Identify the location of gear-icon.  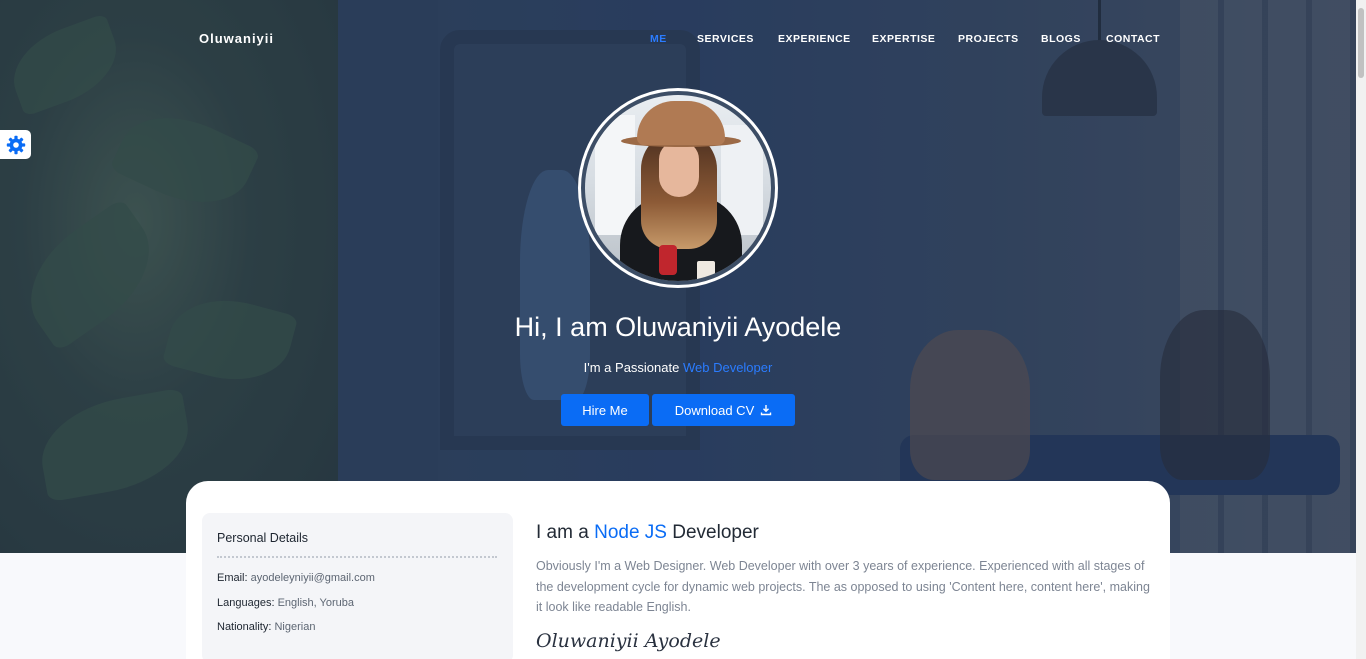
(15, 144).